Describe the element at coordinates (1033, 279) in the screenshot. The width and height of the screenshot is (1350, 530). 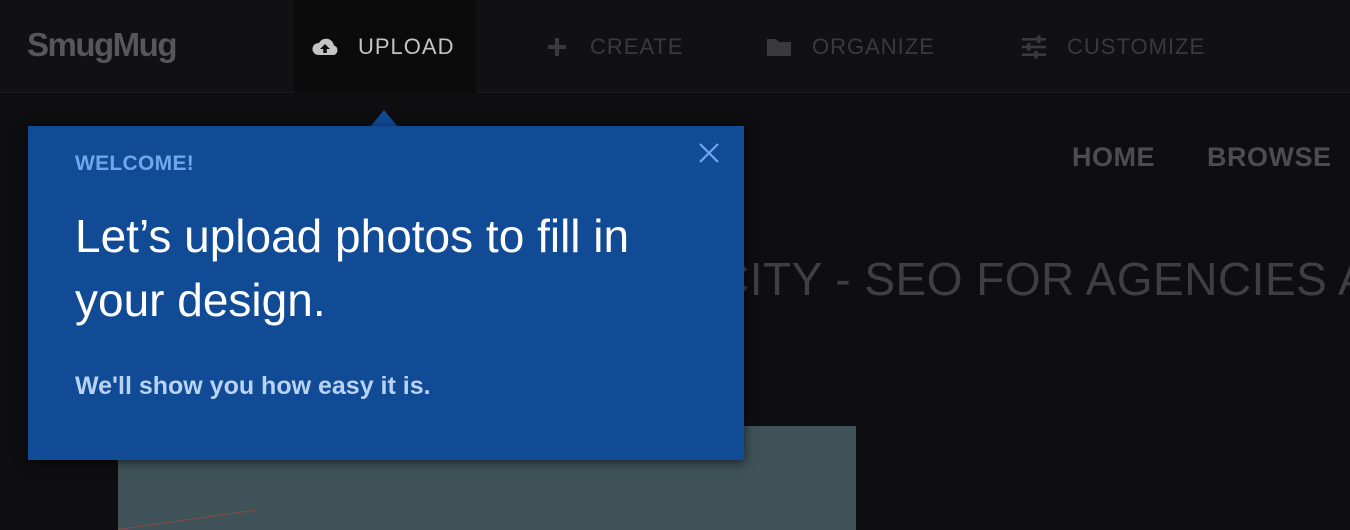
I see `site-title: CITY - SEO FOR AGENCIES A` at that location.